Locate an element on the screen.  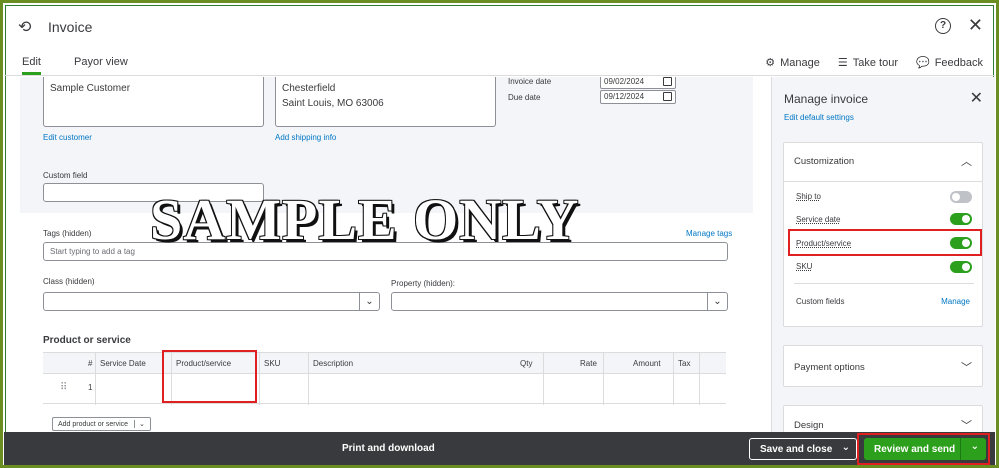
manage-tags-link: Manage tags is located at coordinates (709, 233).